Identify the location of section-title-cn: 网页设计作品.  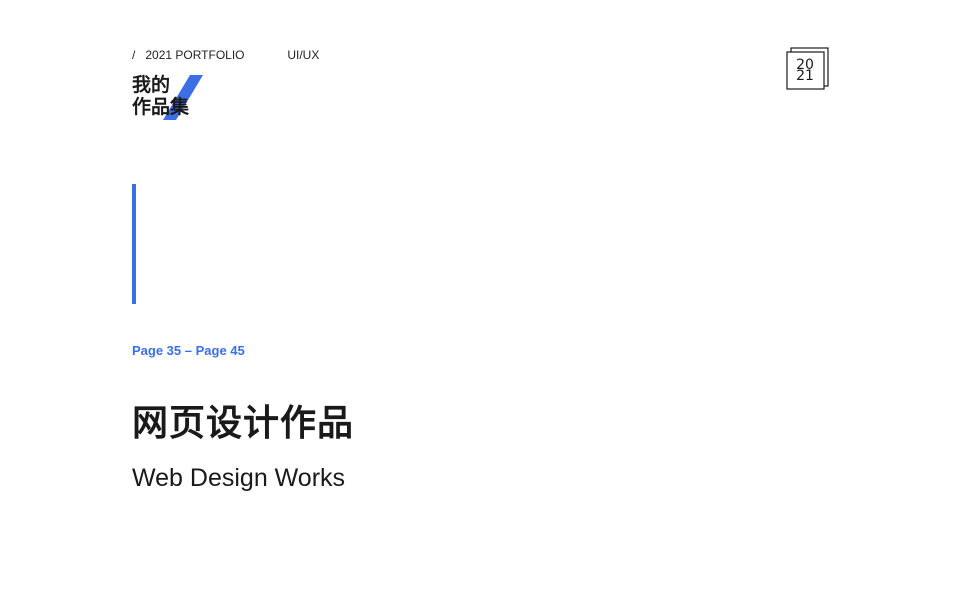
(243, 423).